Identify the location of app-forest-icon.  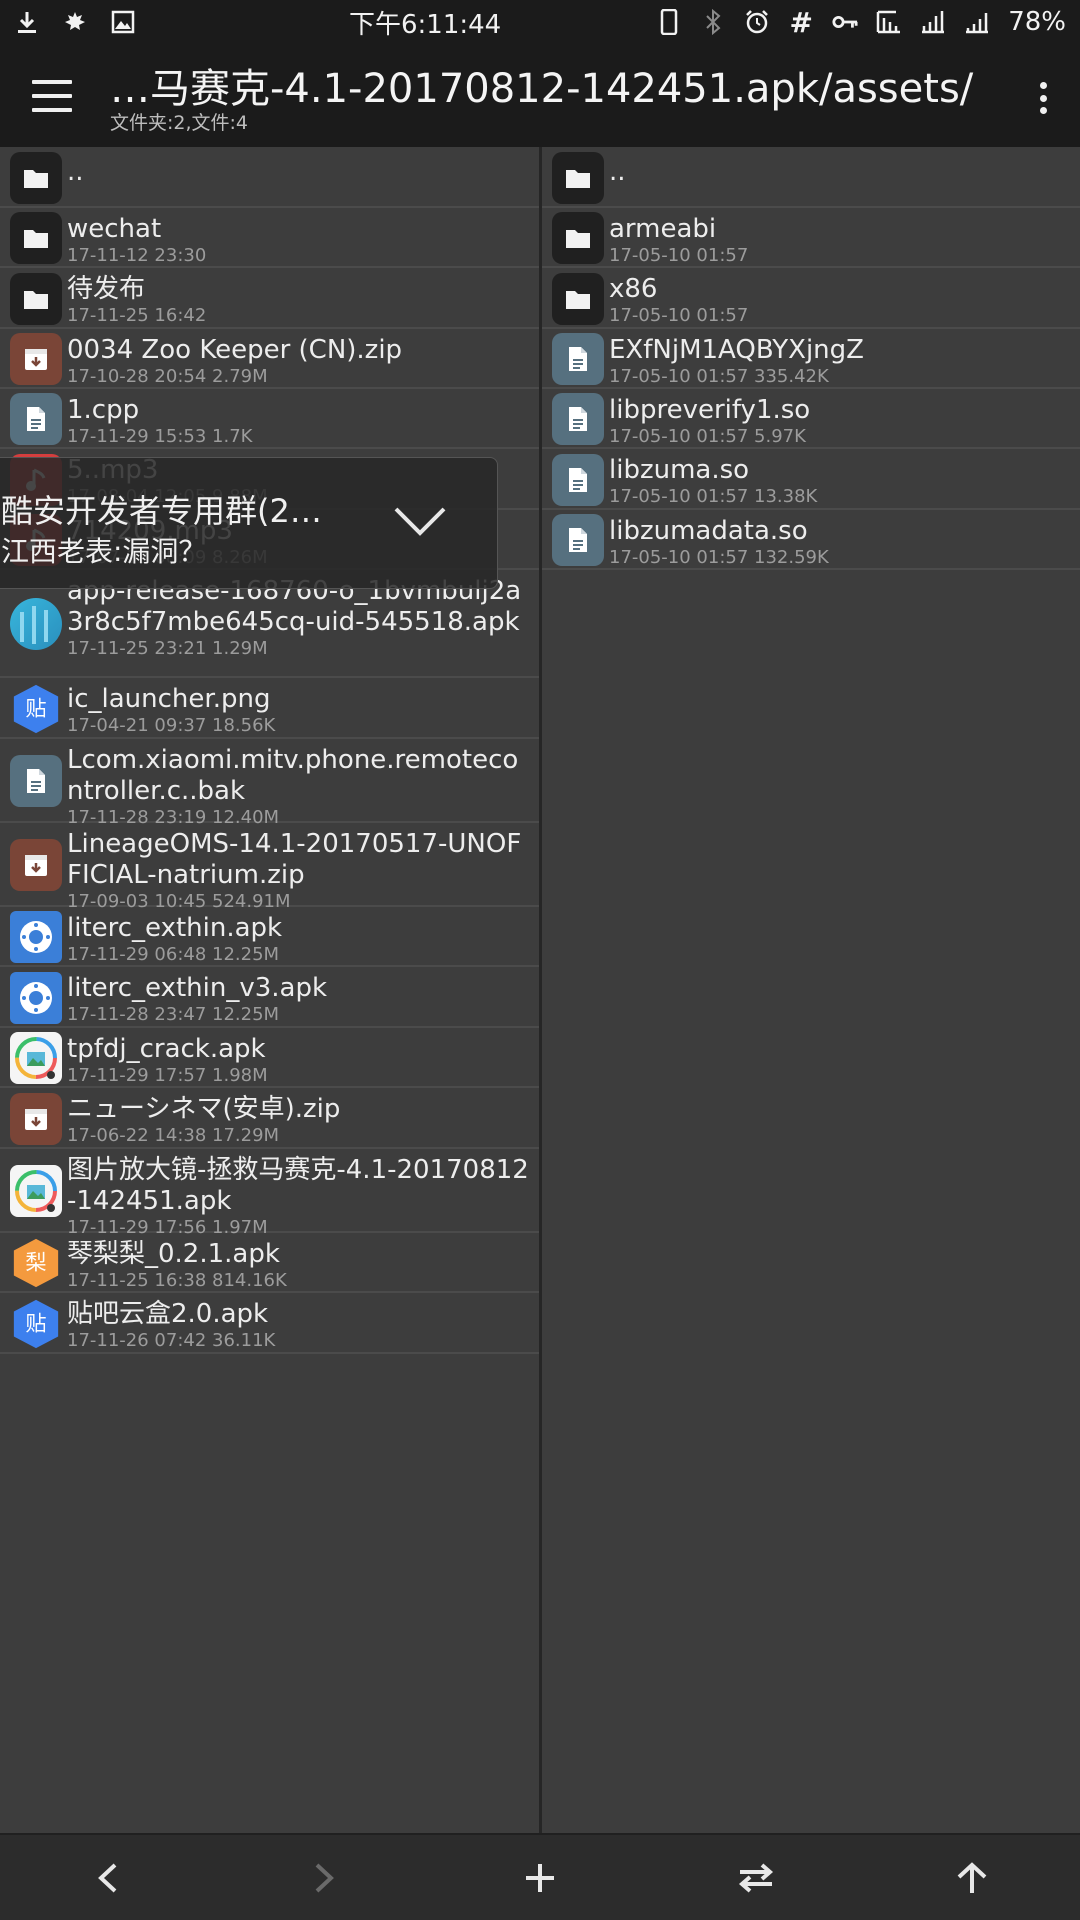
(36, 624).